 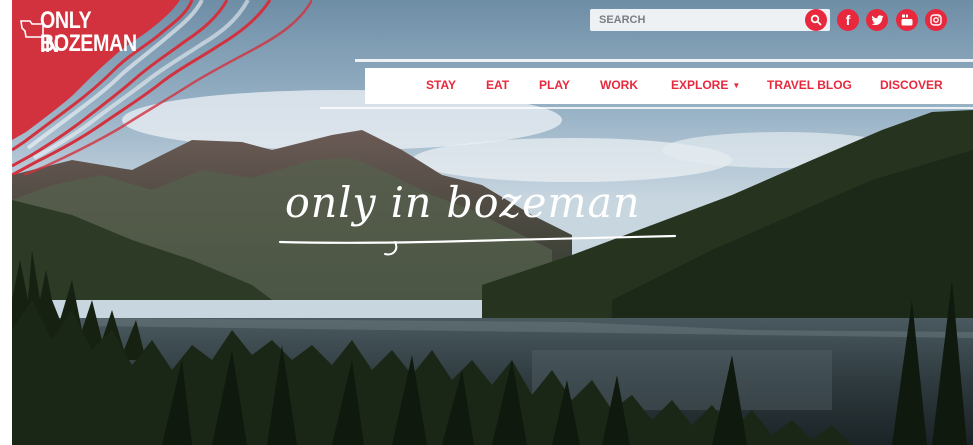 What do you see at coordinates (619, 85) in the screenshot?
I see `nav-item-work: WORK` at bounding box center [619, 85].